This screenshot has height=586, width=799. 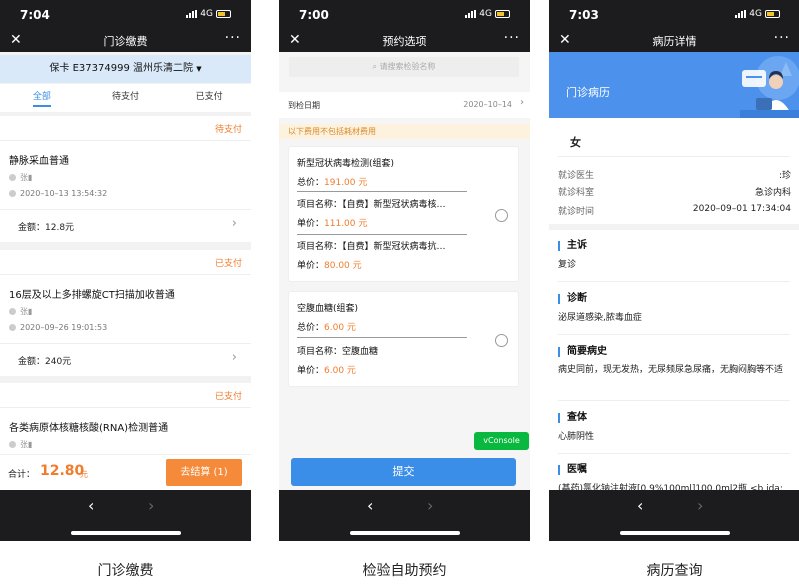 What do you see at coordinates (567, 265) in the screenshot?
I see `section-body: 复诊` at bounding box center [567, 265].